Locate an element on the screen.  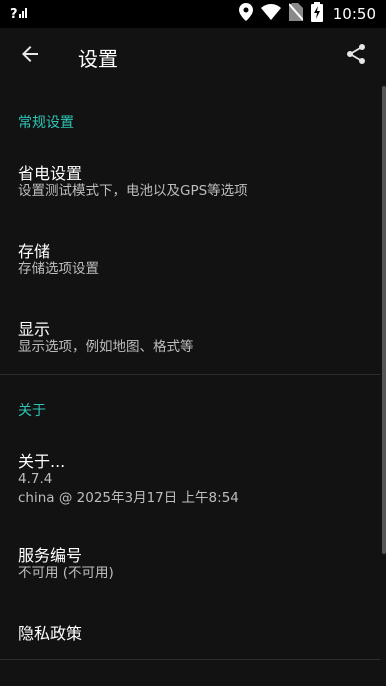
arrow-back-icon is located at coordinates (30, 56).